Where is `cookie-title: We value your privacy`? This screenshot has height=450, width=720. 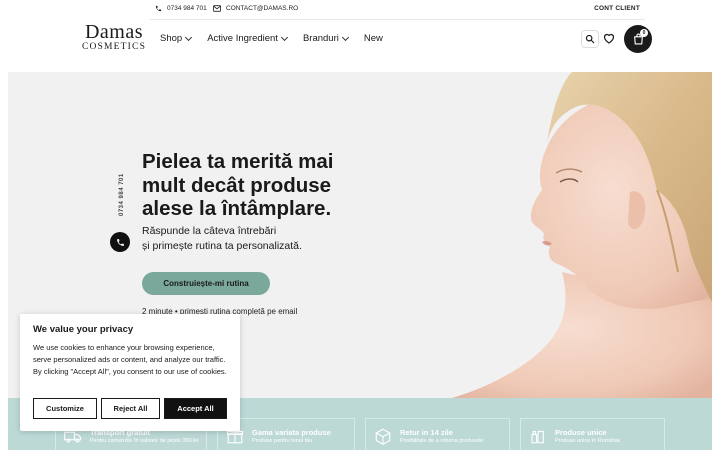 cookie-title: We value your privacy is located at coordinates (83, 329).